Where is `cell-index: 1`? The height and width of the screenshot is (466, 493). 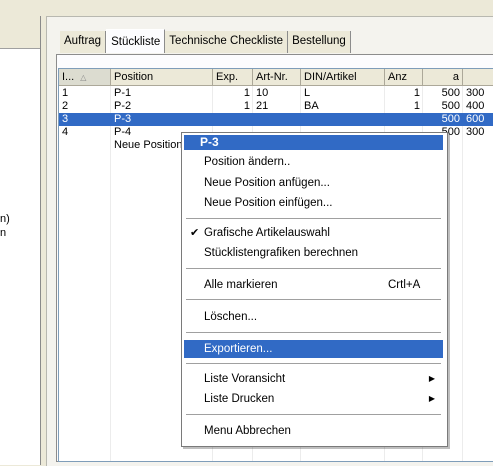 cell-index: 1 is located at coordinates (65, 93).